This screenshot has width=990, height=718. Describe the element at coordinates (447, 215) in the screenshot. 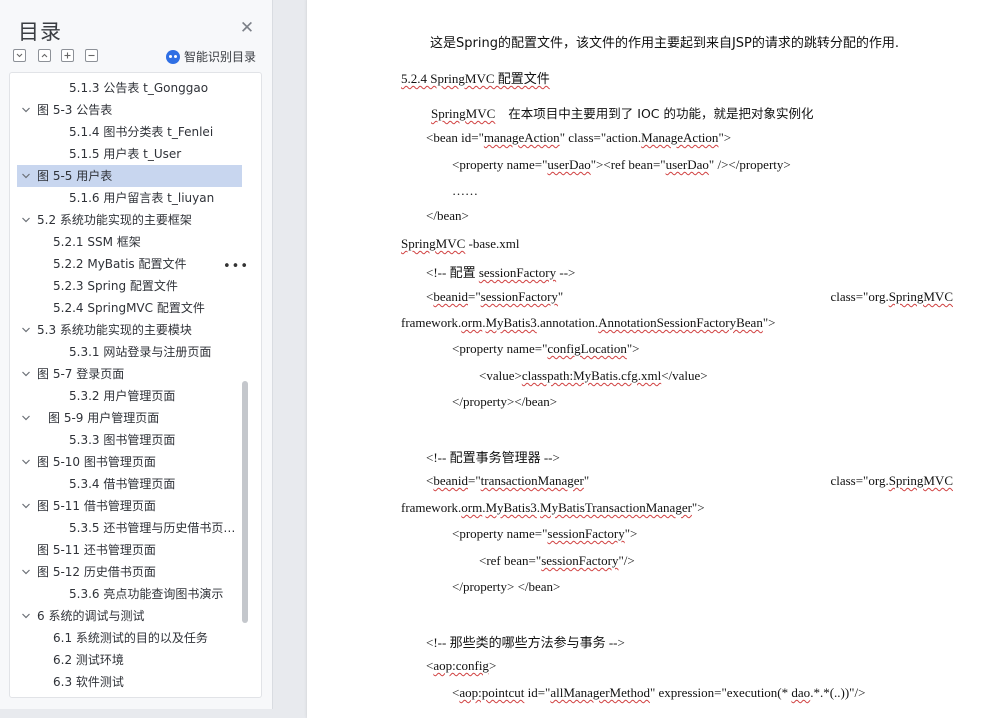

I see `code-line: </bean>` at that location.